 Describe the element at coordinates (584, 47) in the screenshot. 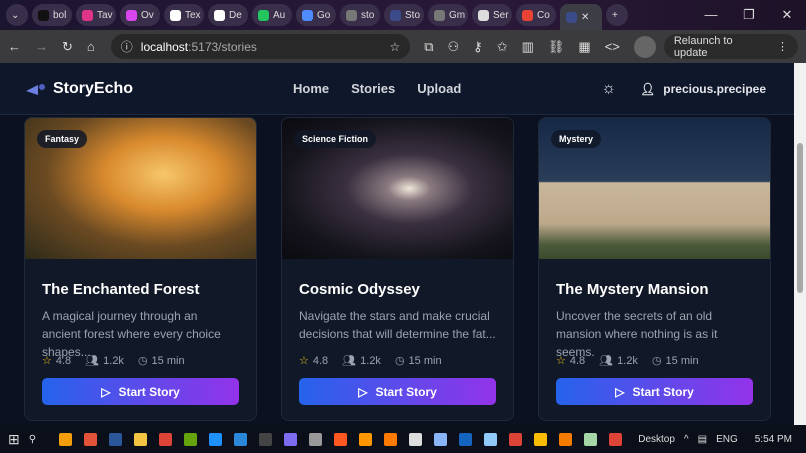

I see `calculator-icon: ▦` at that location.